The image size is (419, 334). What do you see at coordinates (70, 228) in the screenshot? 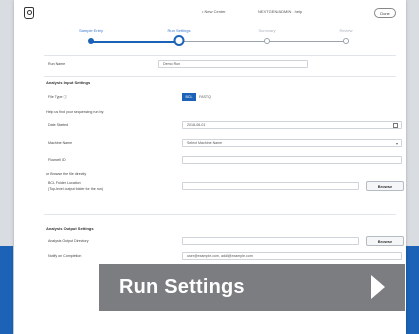
I see `output-section-title: Analysis Output Settings` at bounding box center [70, 228].